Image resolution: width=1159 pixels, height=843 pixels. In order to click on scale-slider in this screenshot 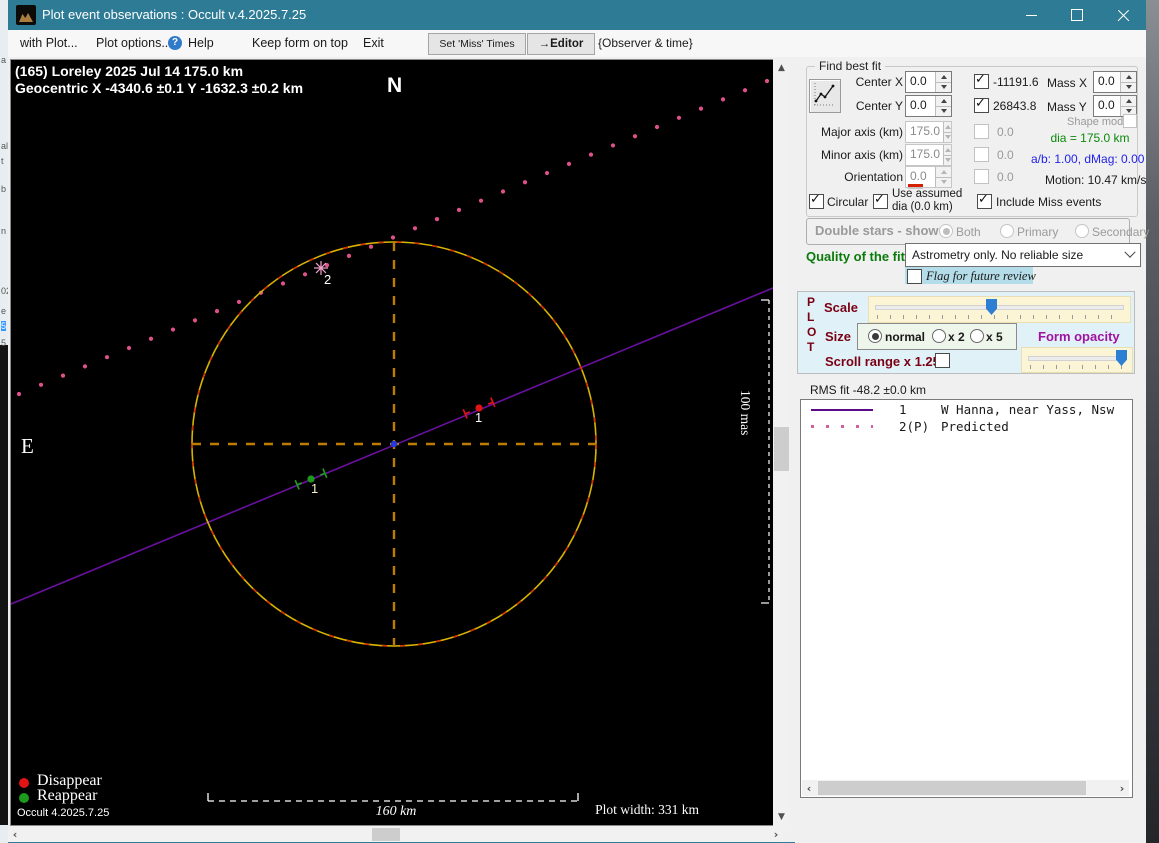, I will do `click(999, 309)`.